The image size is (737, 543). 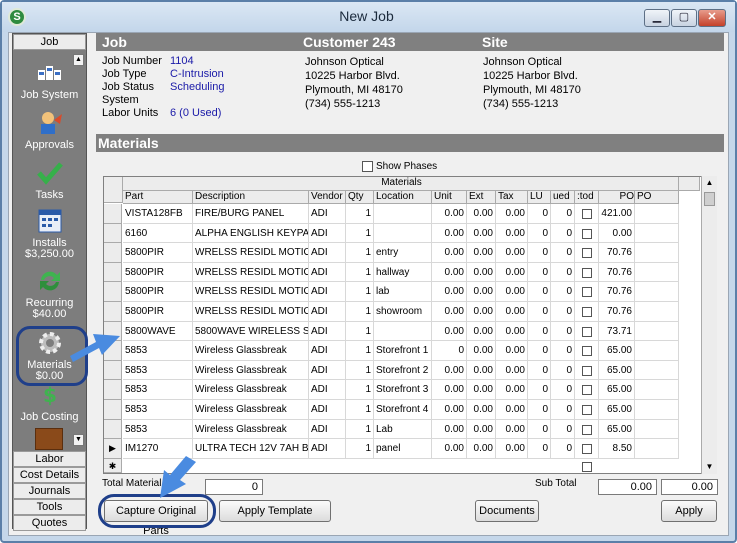 I want to click on callout-arrows, so click(x=133, y=416).